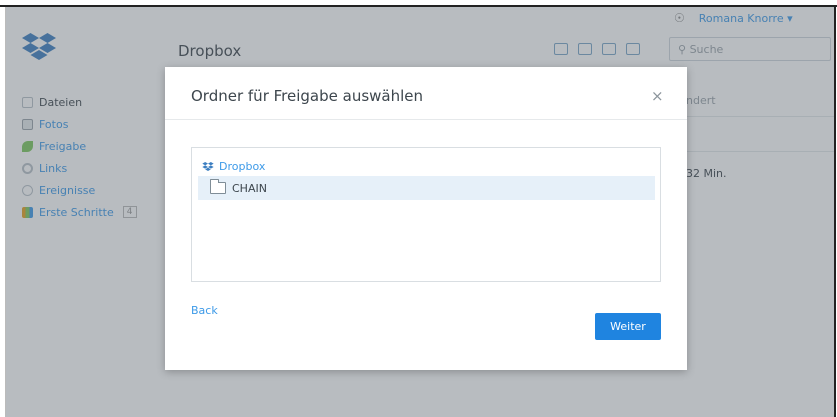 The width and height of the screenshot is (837, 417). Describe the element at coordinates (208, 166) in the screenshot. I see `dropbox-icon` at that location.